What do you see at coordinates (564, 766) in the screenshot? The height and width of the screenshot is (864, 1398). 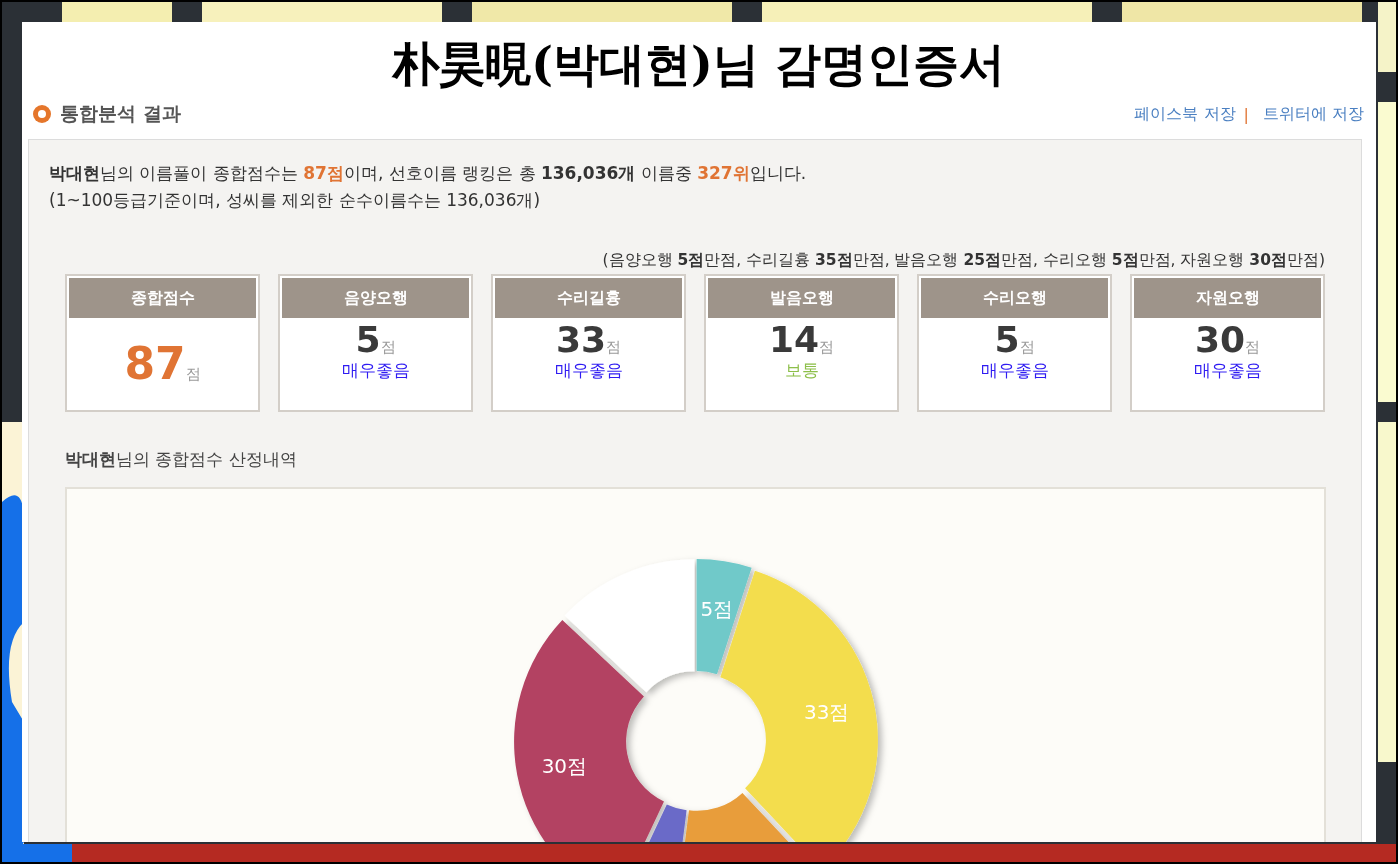 I see `slice-label: 30점` at bounding box center [564, 766].